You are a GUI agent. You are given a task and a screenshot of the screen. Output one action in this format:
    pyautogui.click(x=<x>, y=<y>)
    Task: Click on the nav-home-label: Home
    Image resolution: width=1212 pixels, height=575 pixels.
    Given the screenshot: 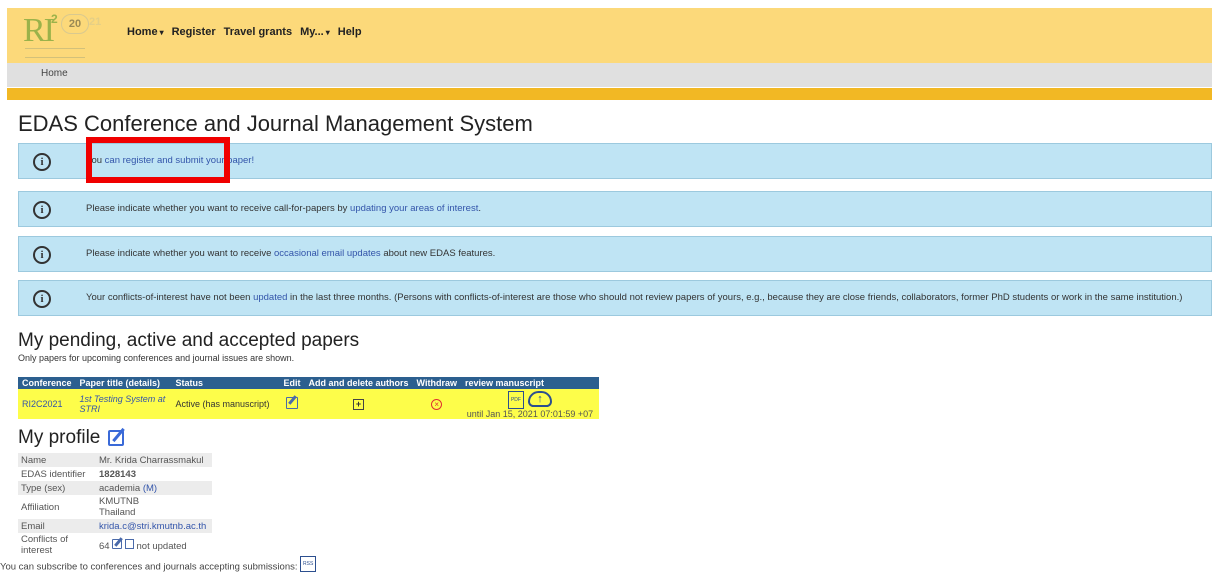 What is the action you would take?
    pyautogui.click(x=142, y=32)
    